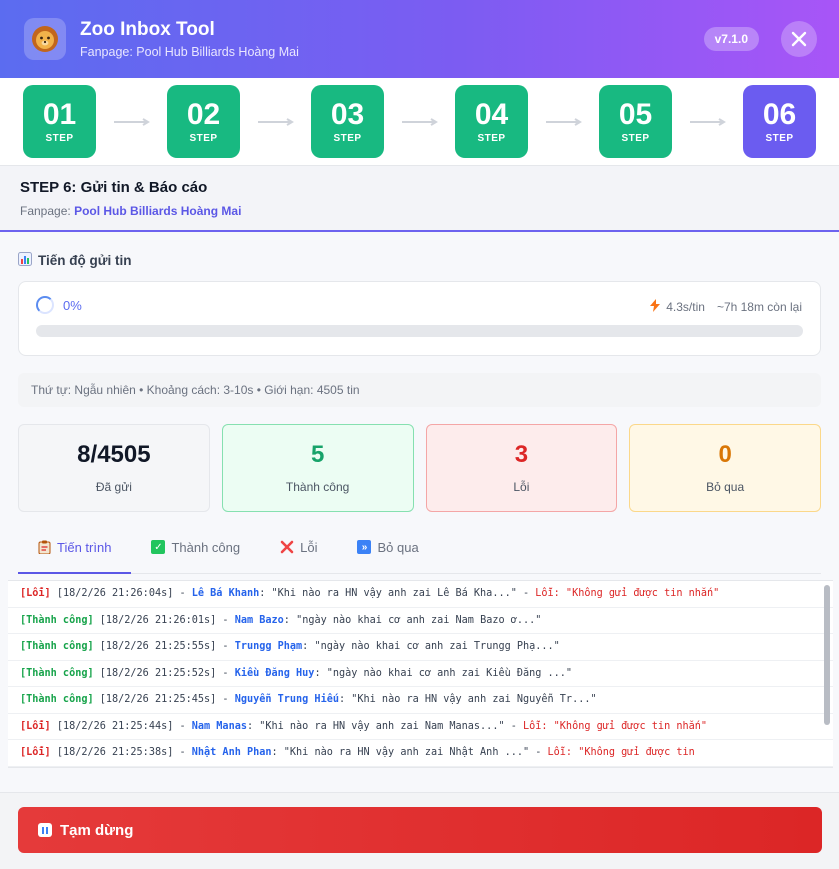  What do you see at coordinates (474, 699) in the screenshot?
I see `log-message: "Khi nào ra HN vậy anh zai Nguyễn Tr..."` at bounding box center [474, 699].